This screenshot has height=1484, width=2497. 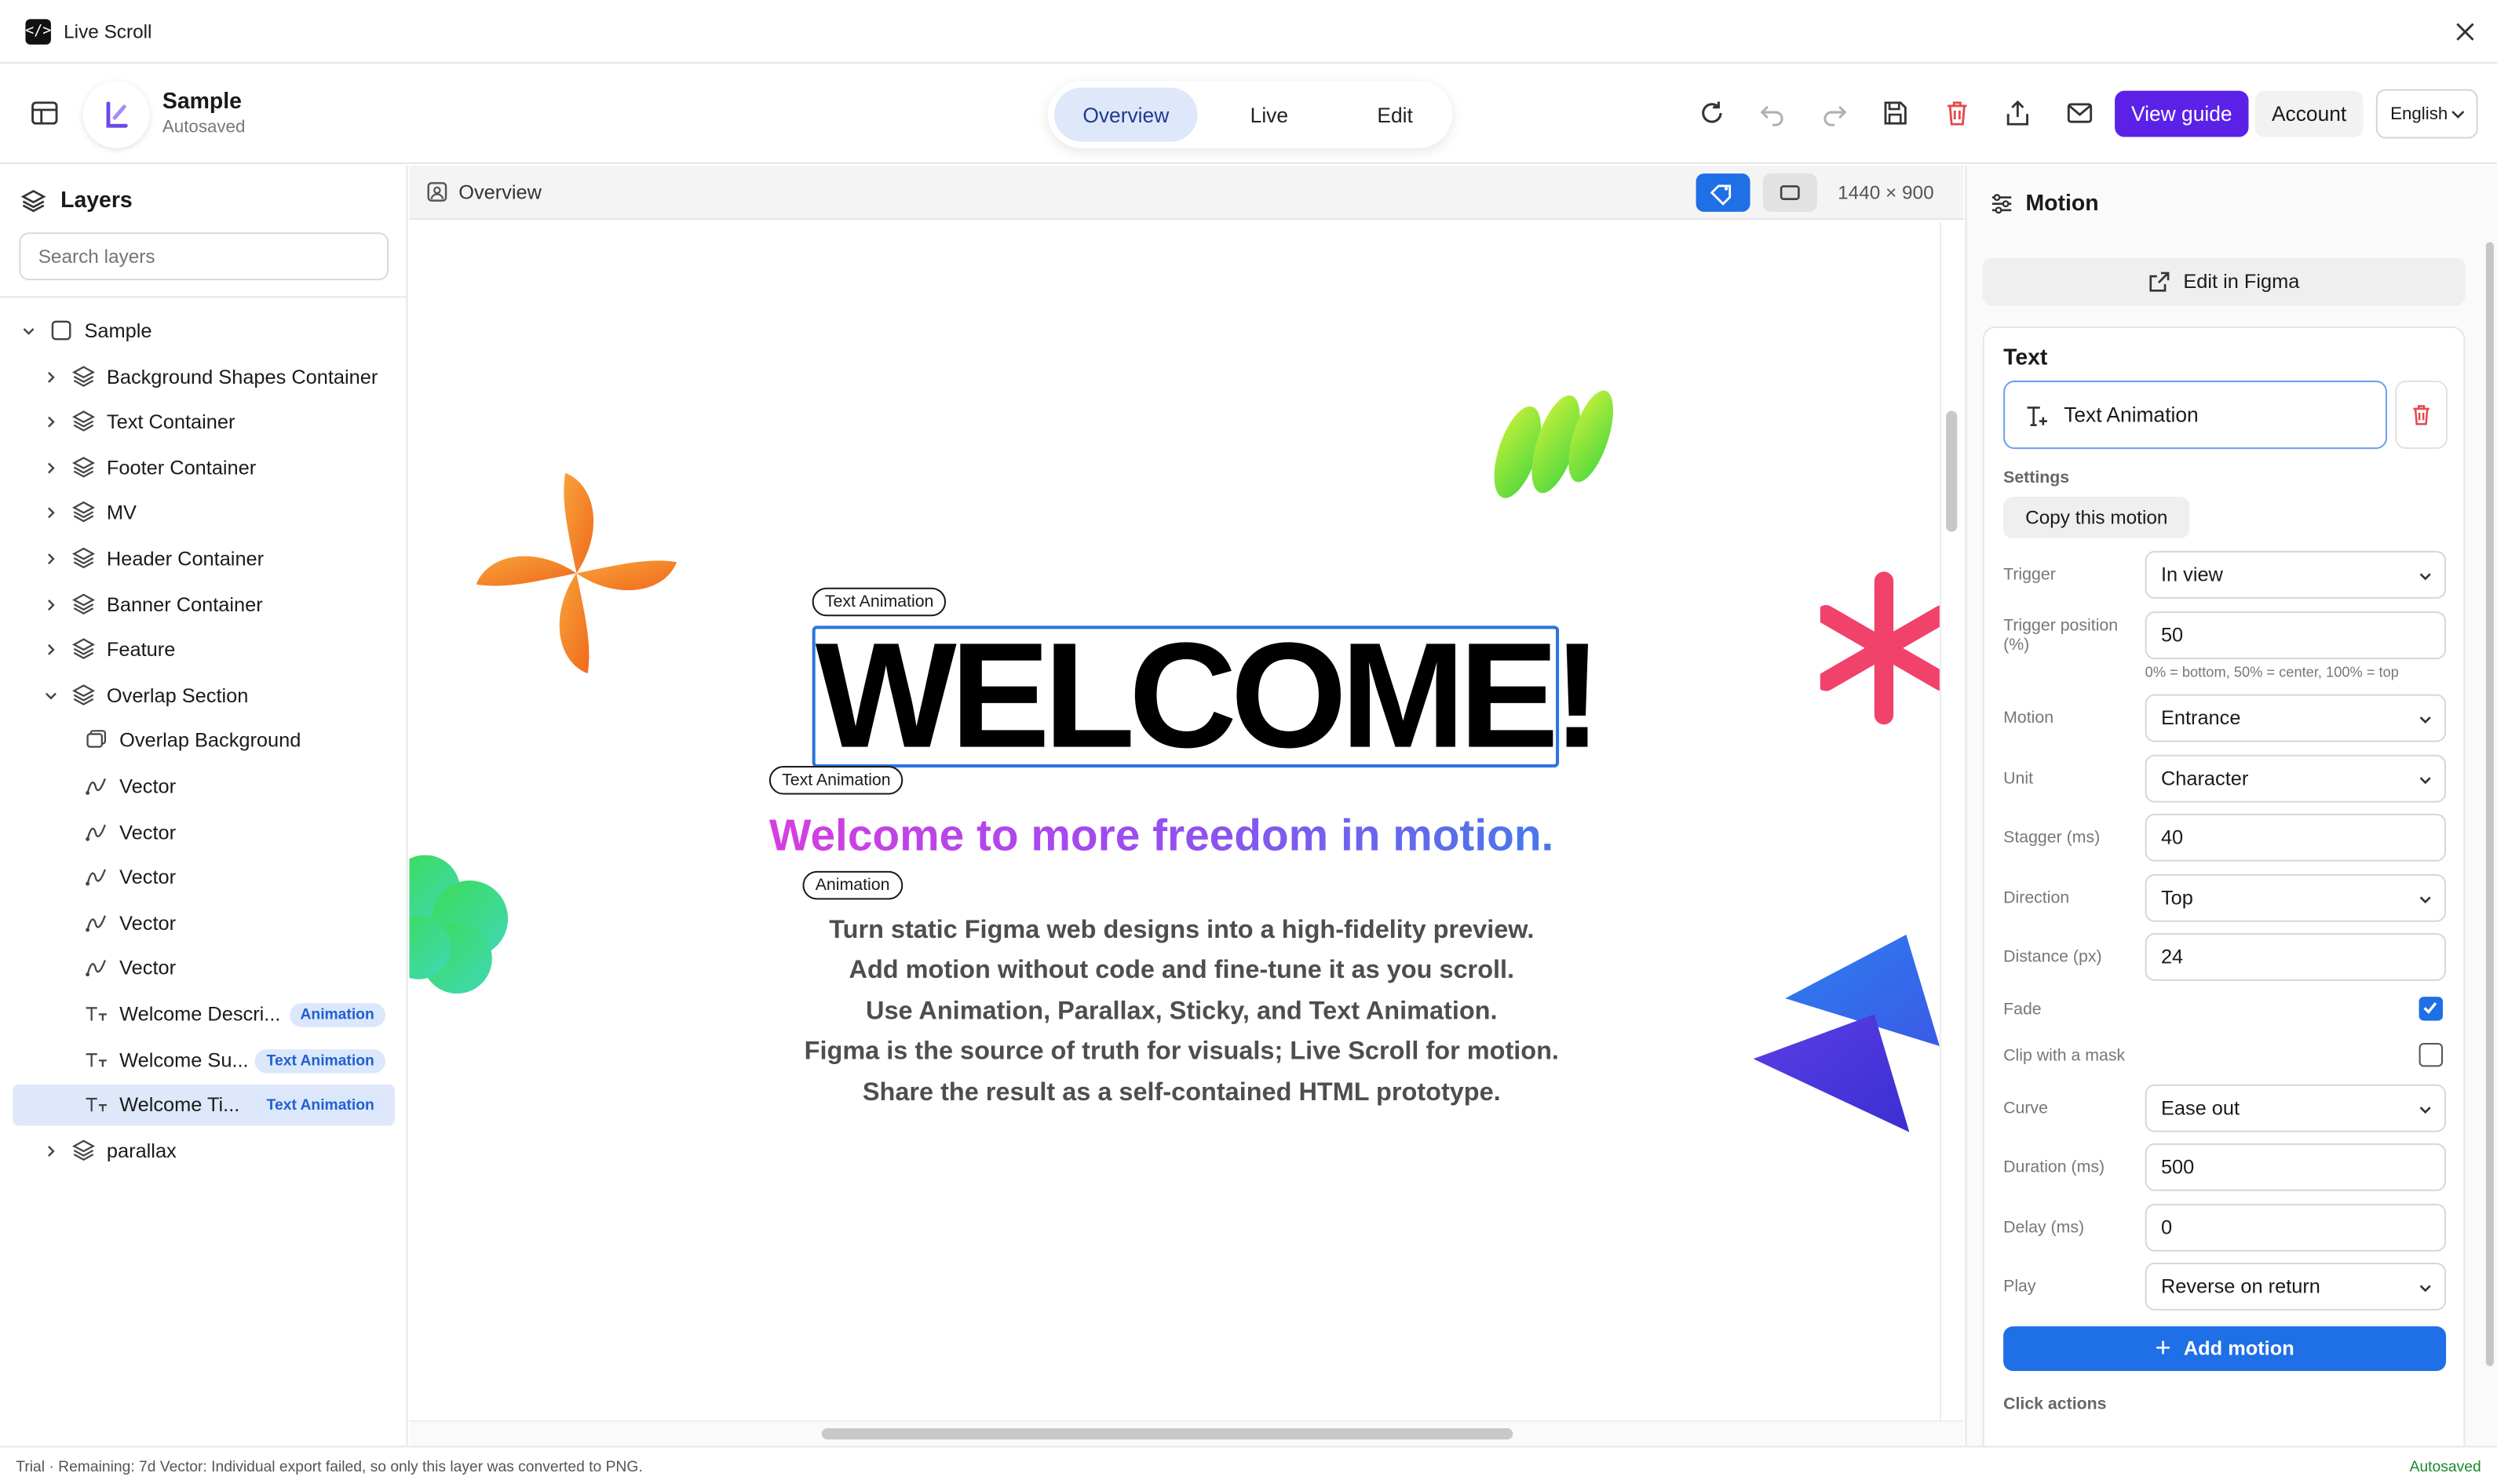 I want to click on tab-live: Live, so click(x=1269, y=115).